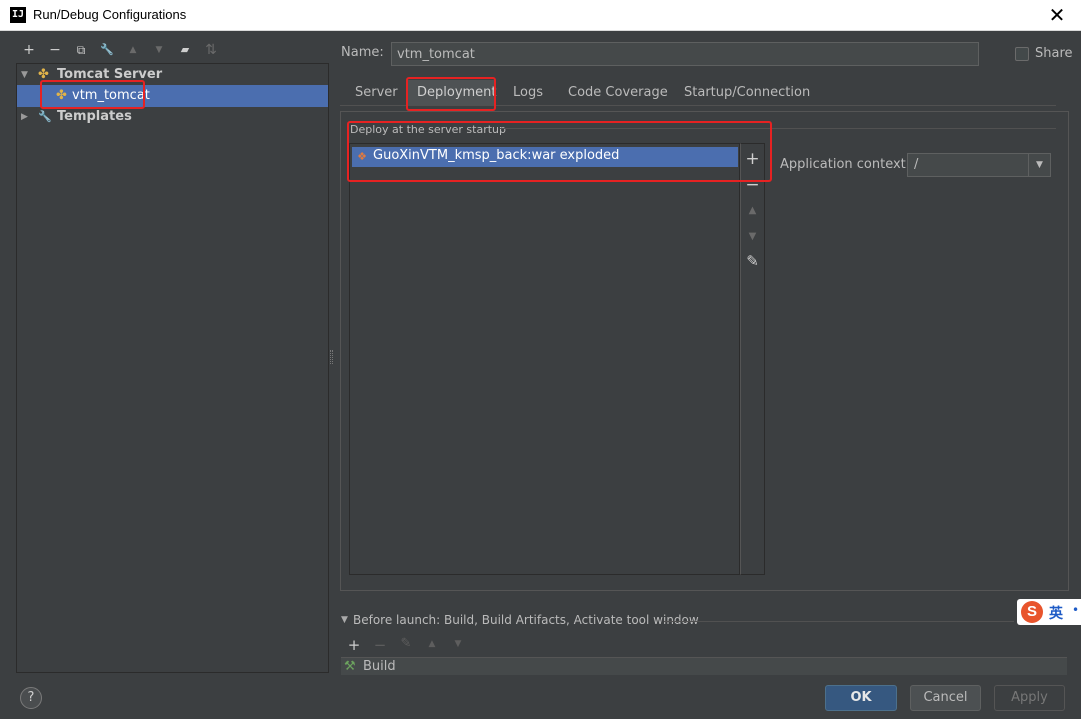  What do you see at coordinates (979, 165) in the screenshot?
I see `application-context-combo: / ▼` at bounding box center [979, 165].